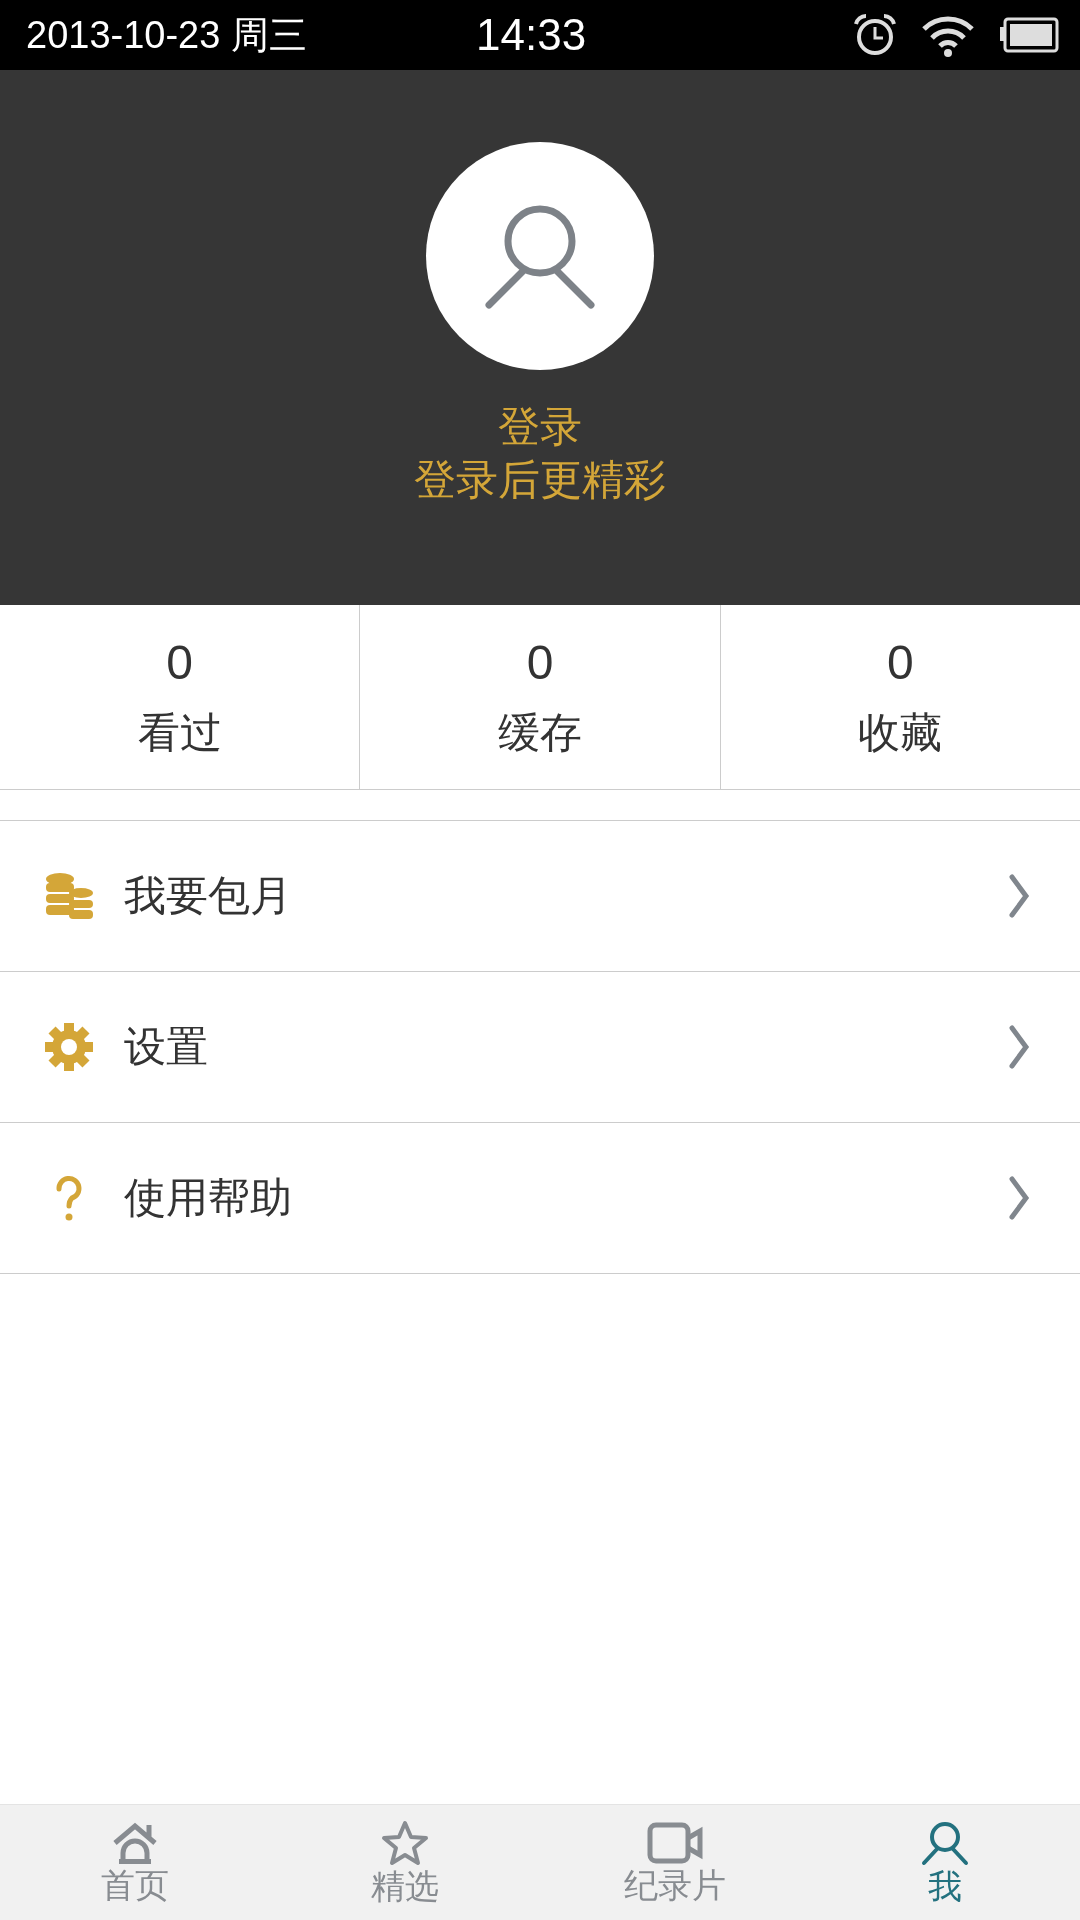 The height and width of the screenshot is (1920, 1080). What do you see at coordinates (540, 480) in the screenshot?
I see `login-subtitle: 登录后更精彩` at bounding box center [540, 480].